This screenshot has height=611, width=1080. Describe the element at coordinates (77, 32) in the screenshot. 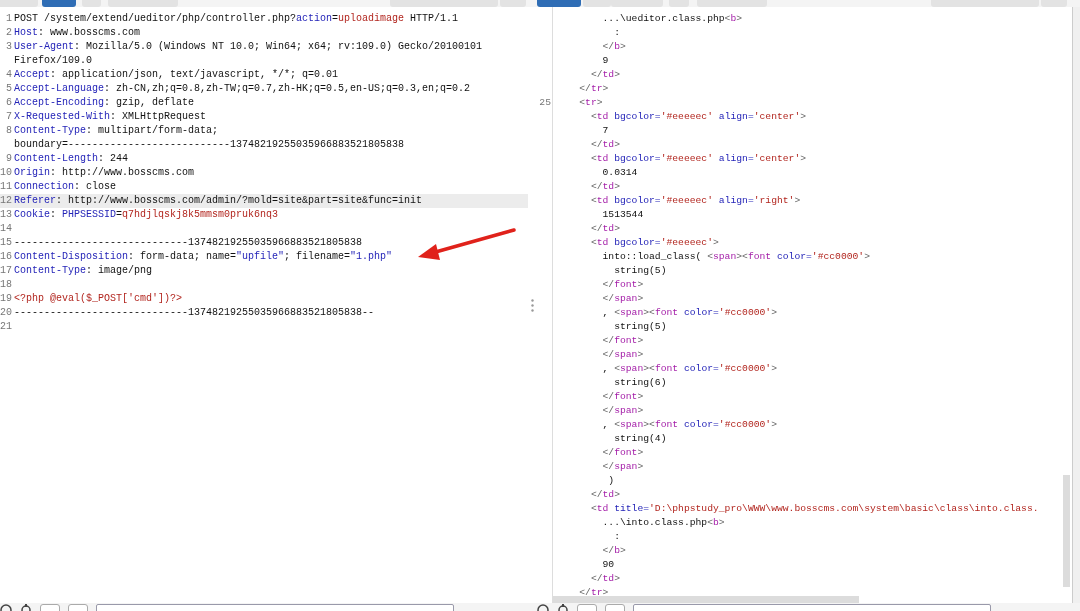

I see `code-line: Host: www.bosscms.com` at that location.